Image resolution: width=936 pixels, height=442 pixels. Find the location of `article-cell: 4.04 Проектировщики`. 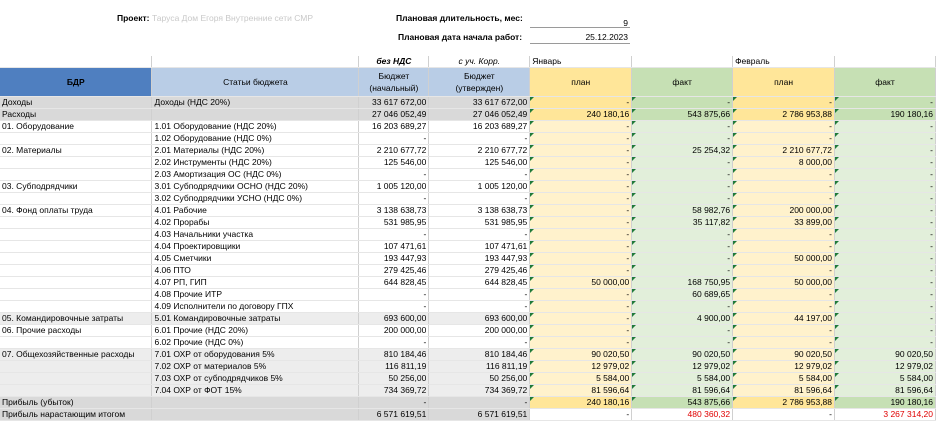

article-cell: 4.04 Проектировщики is located at coordinates (255, 246).